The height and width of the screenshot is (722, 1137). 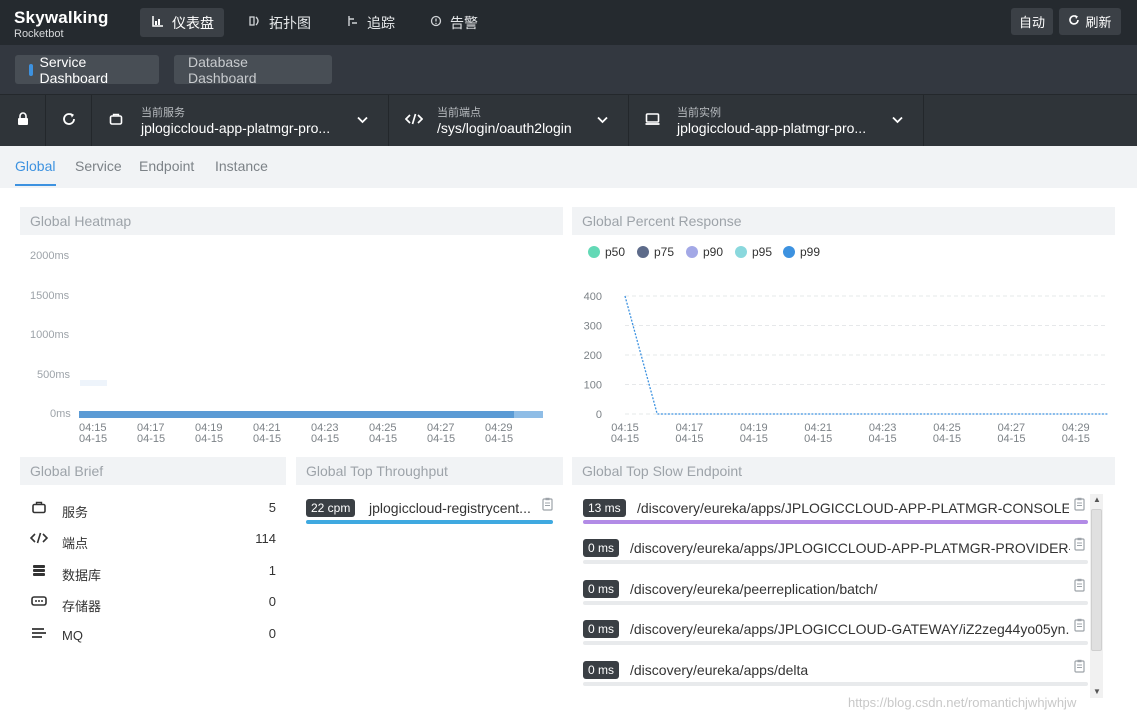 I want to click on slow-title: Global Top Slow Endpoint, so click(x=843, y=471).